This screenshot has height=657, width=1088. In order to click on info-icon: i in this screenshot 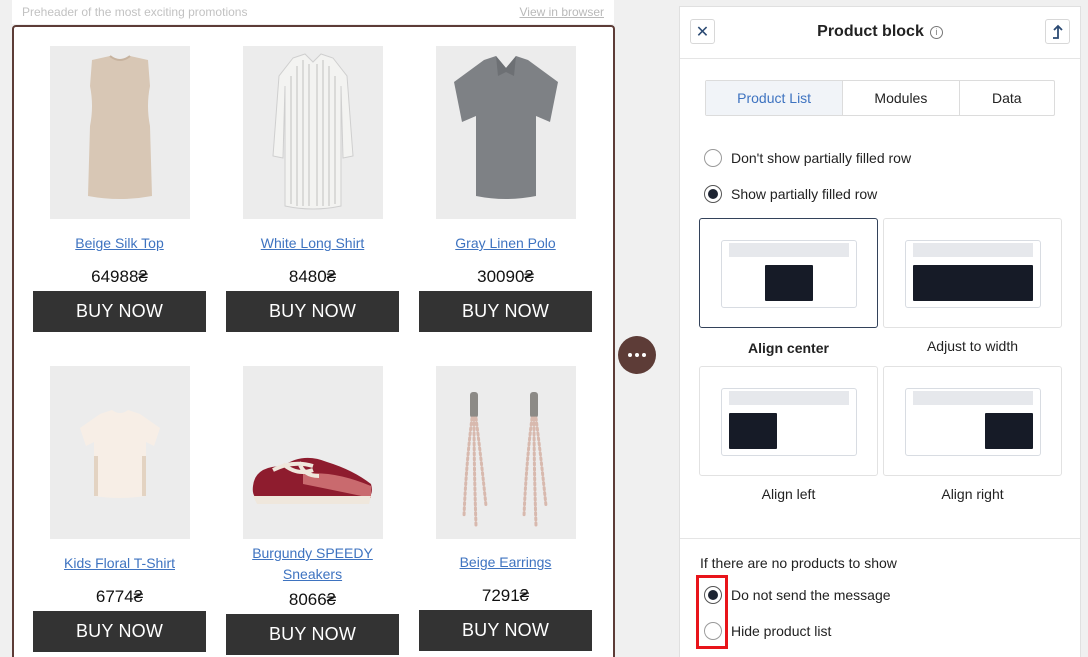, I will do `click(936, 32)`.